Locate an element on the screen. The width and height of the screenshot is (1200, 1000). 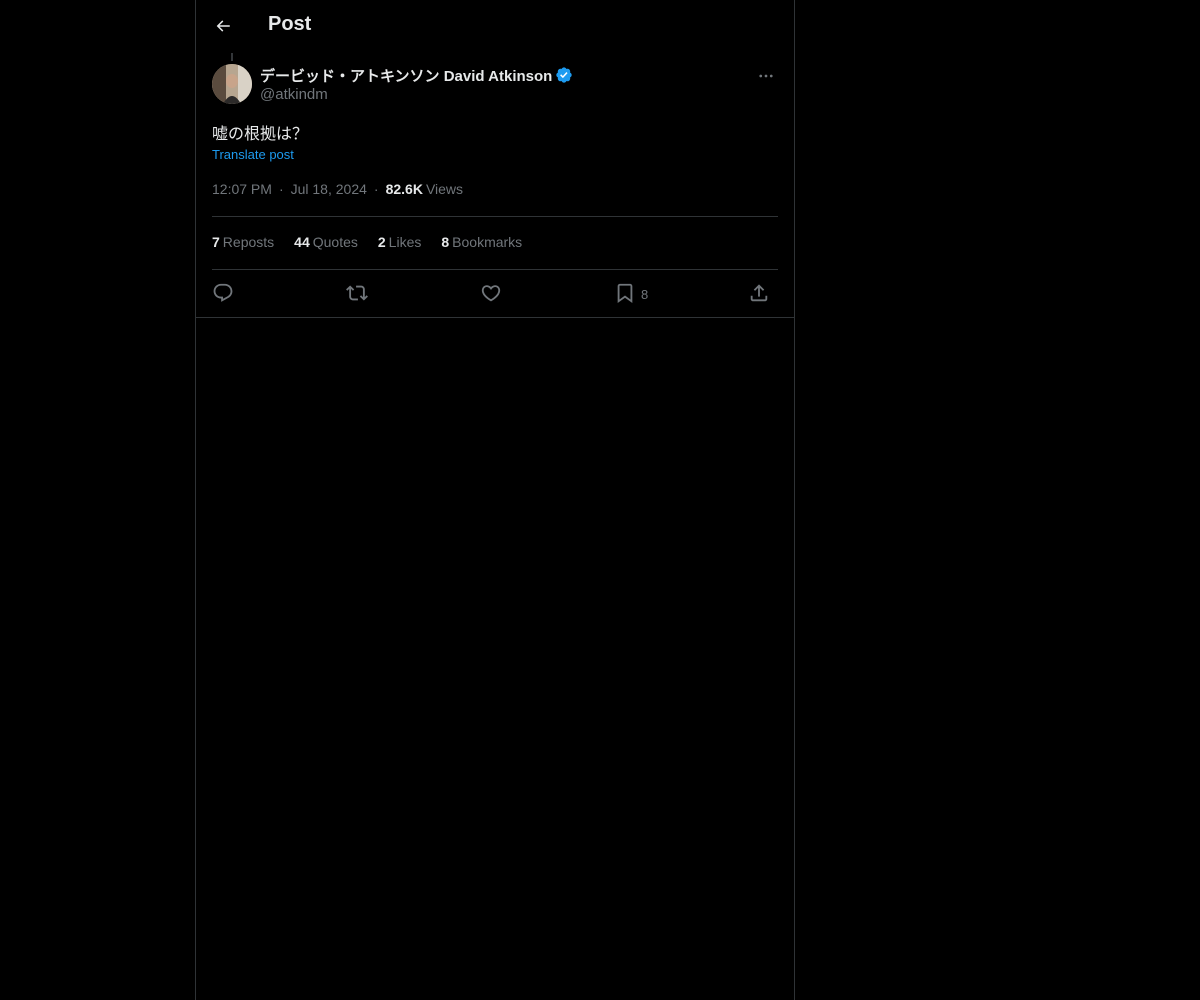
bookmark-icon is located at coordinates (625, 293).